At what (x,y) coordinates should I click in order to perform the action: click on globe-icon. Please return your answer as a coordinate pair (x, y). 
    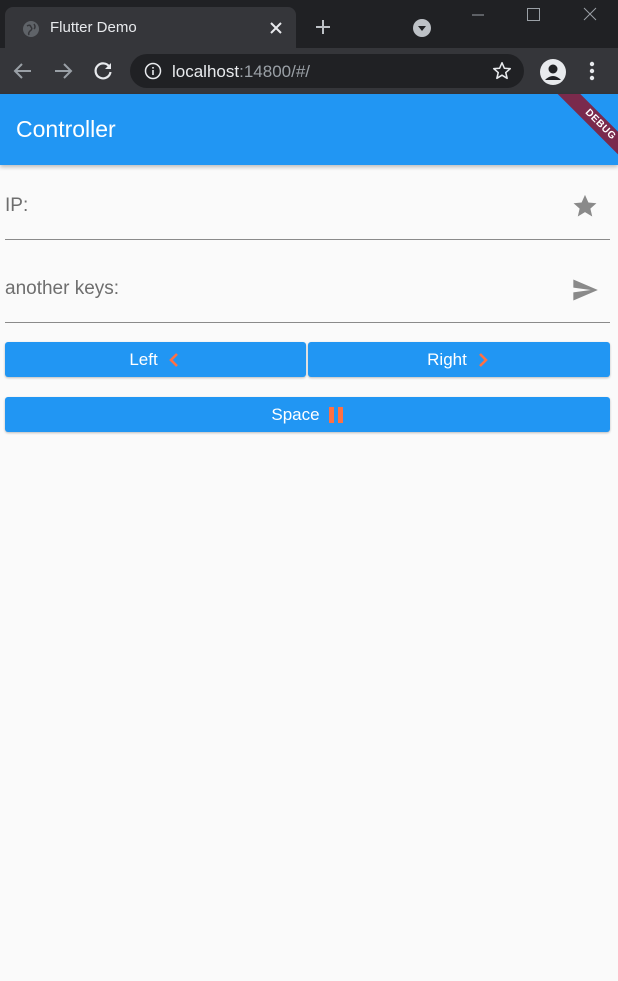
    Looking at the image, I should click on (31, 29).